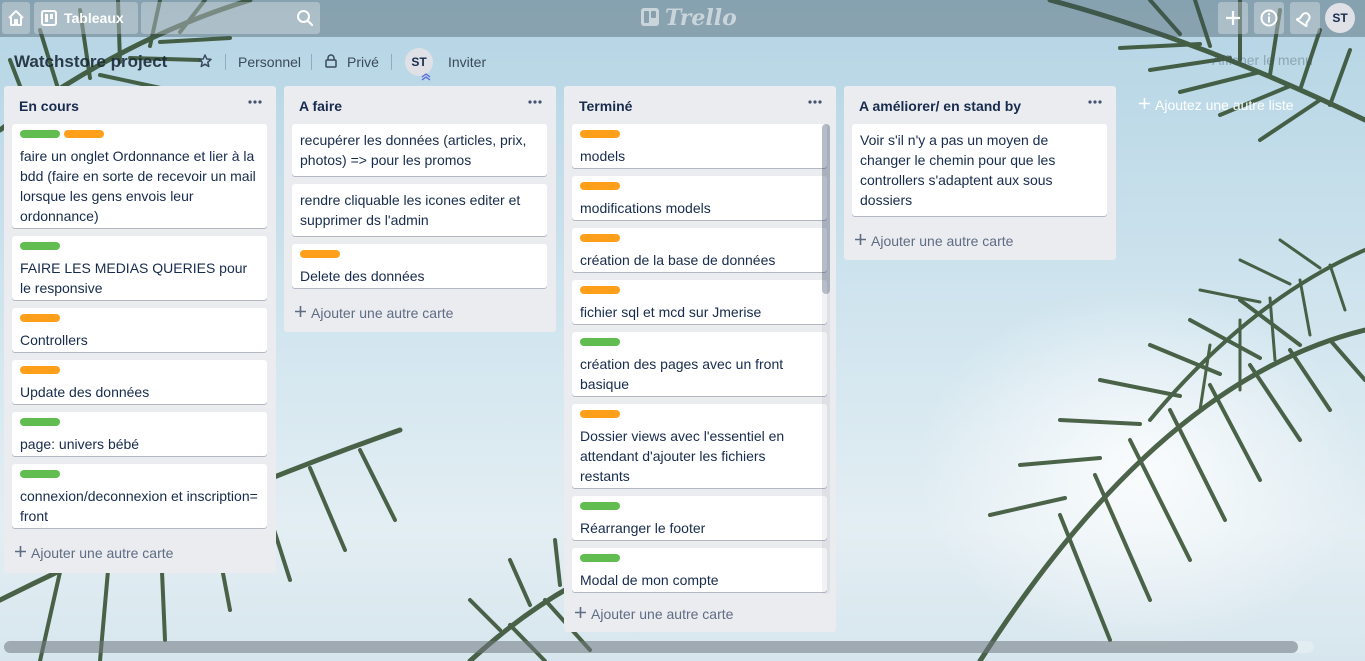  What do you see at coordinates (699, 518) in the screenshot?
I see `card: Réarranger le footer` at bounding box center [699, 518].